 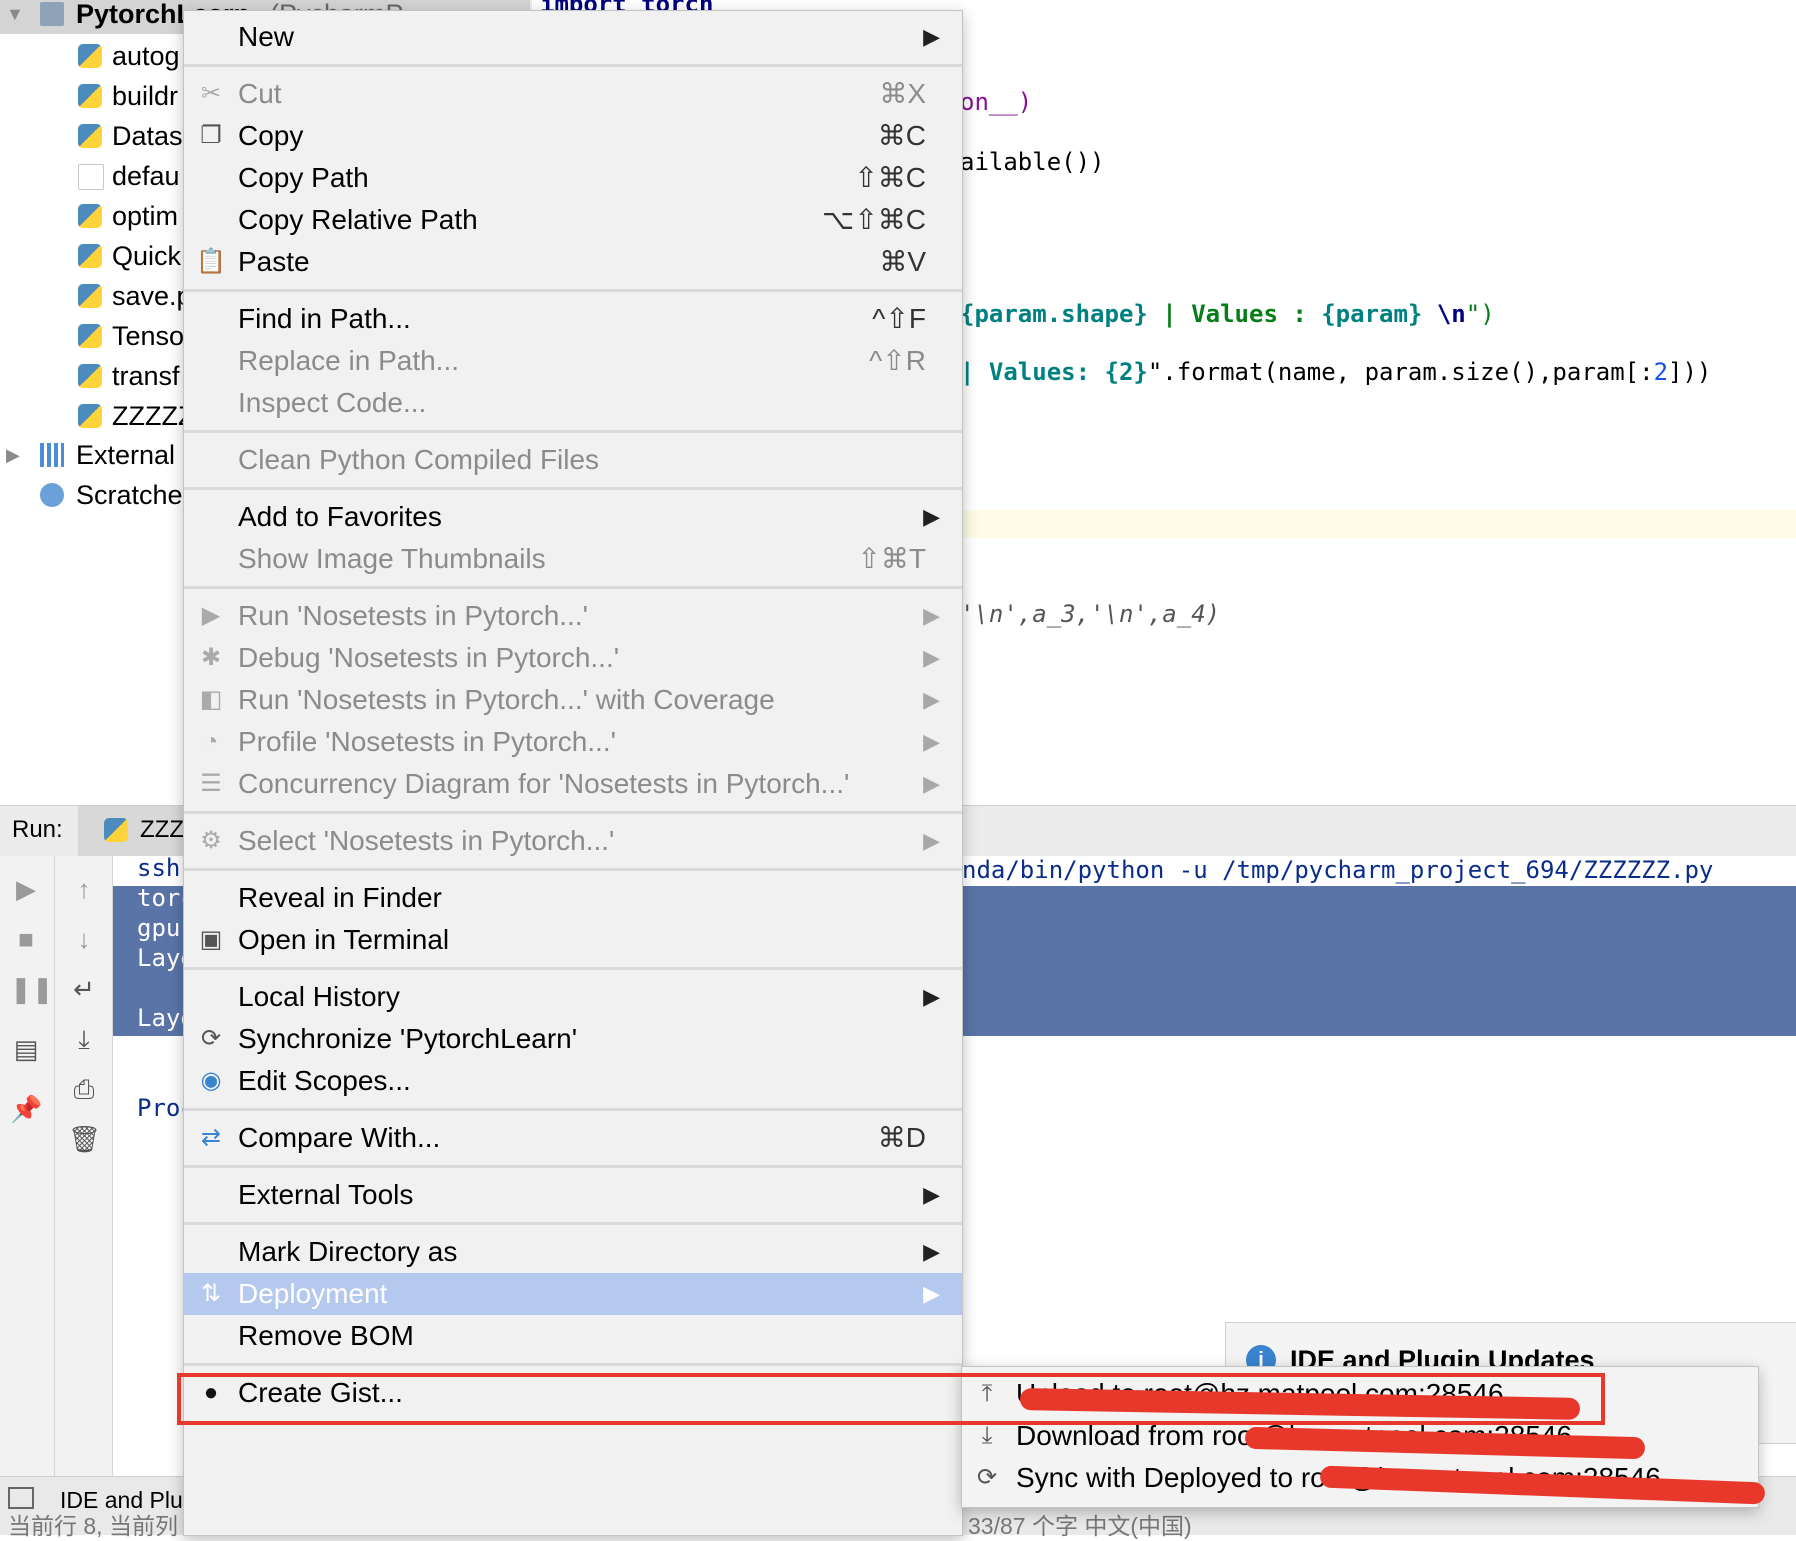 I want to click on down-arrow-icon: ↓, so click(x=84, y=939).